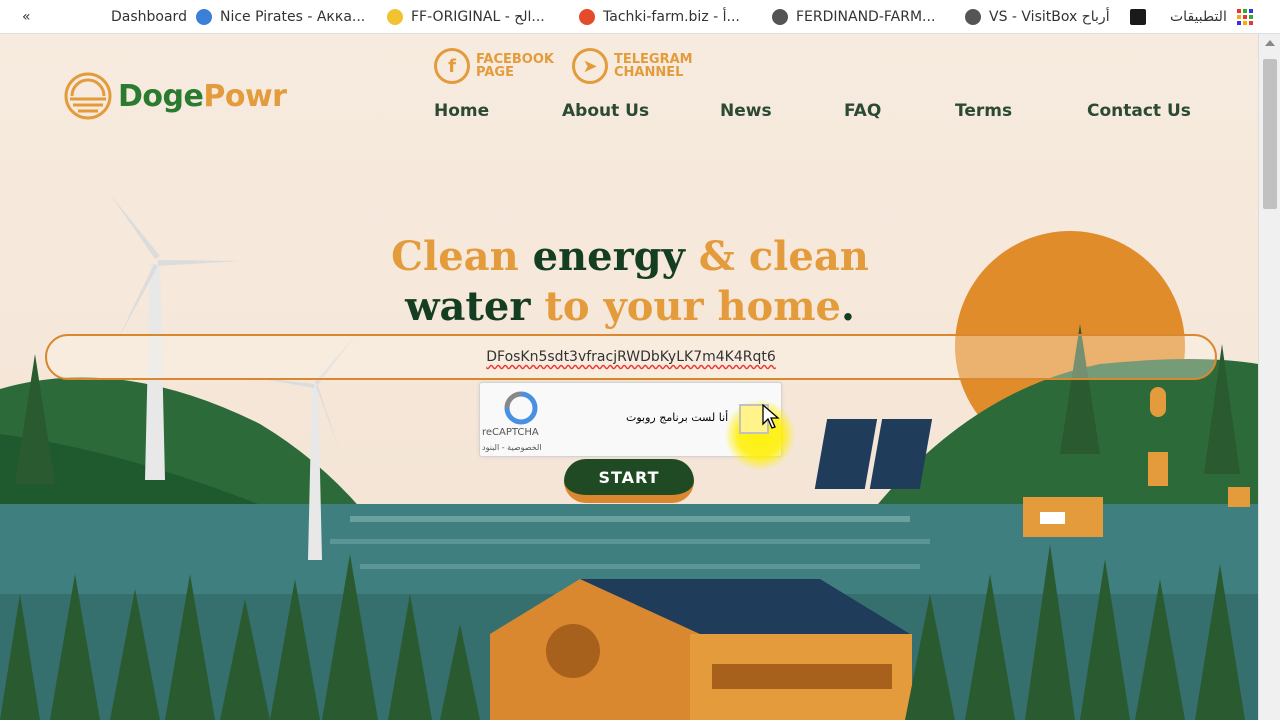  What do you see at coordinates (862, 111) in the screenshot?
I see `nav-faq: FAQ` at bounding box center [862, 111].